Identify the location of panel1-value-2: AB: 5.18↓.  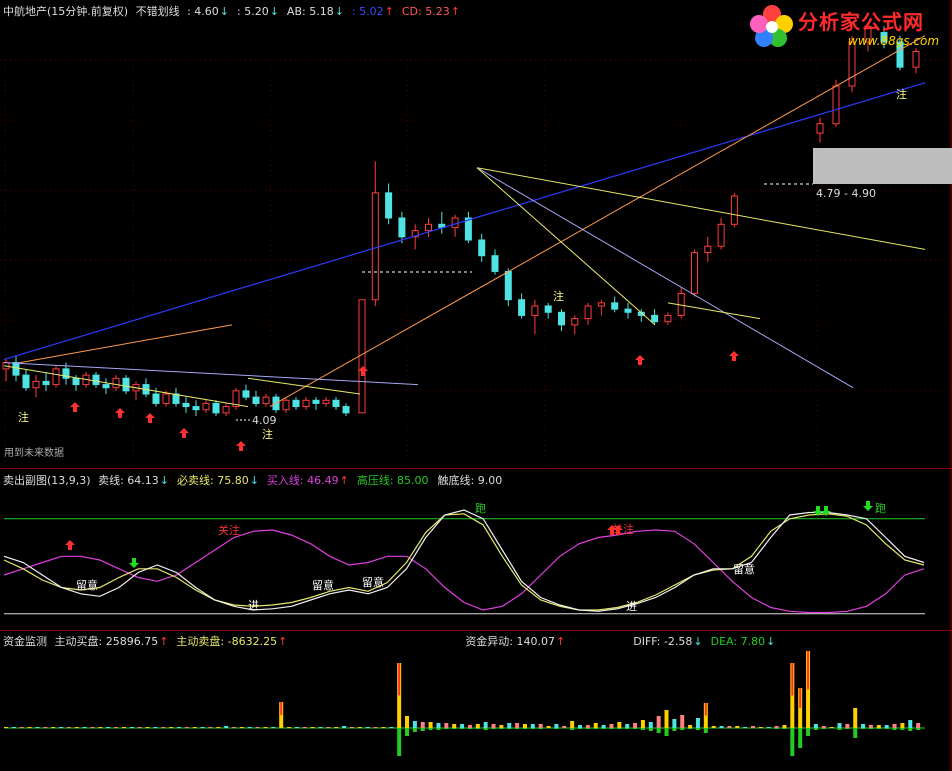
(315, 11).